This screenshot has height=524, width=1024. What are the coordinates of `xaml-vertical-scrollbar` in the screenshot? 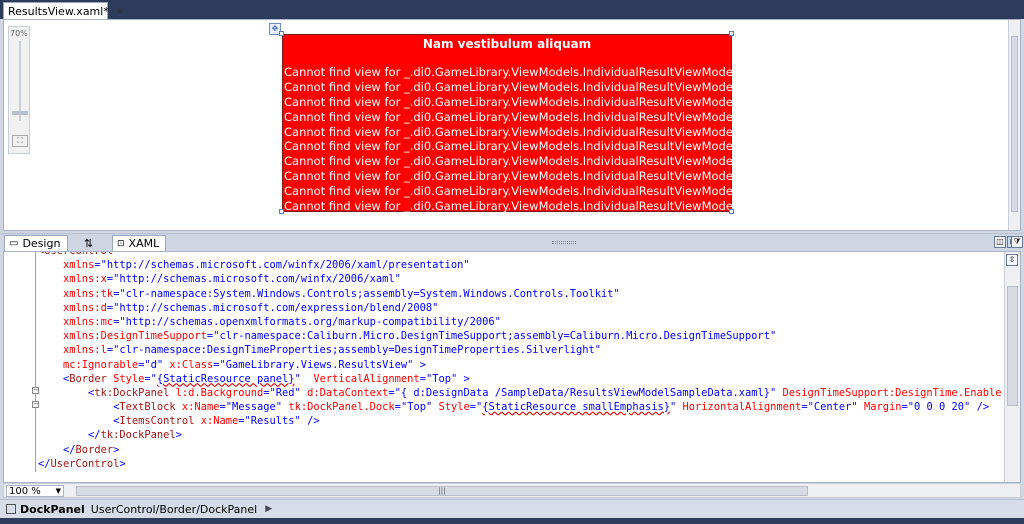 It's located at (1012, 367).